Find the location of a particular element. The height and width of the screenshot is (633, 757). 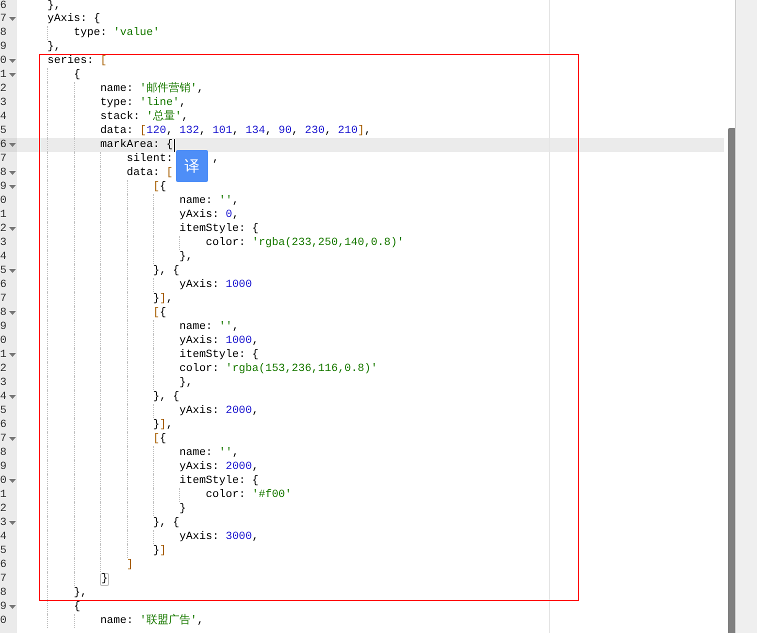

code-line: color: 'rgba(233,250,140,0.8)' is located at coordinates (305, 243).